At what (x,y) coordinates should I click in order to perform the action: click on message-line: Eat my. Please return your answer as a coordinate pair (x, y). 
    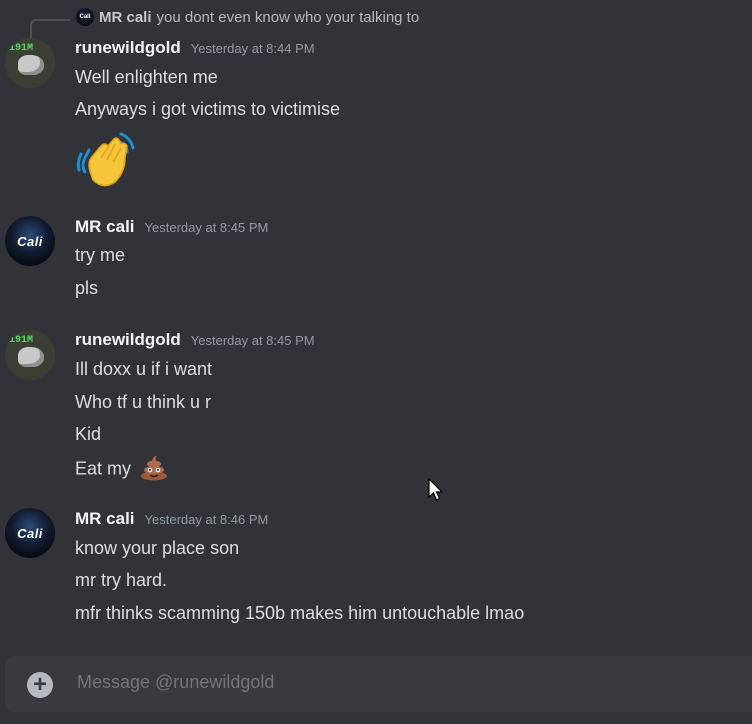
    Looking at the image, I should click on (122, 469).